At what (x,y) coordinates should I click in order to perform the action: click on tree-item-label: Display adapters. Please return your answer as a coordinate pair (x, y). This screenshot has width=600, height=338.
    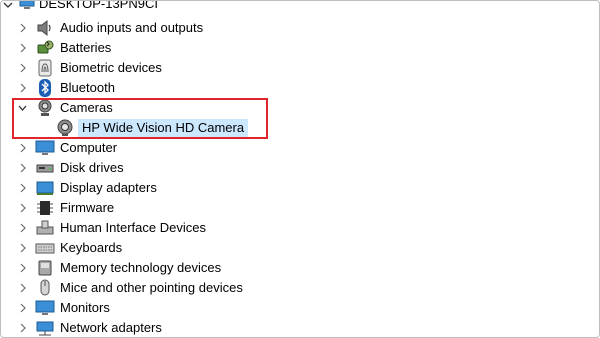
    Looking at the image, I should click on (108, 187).